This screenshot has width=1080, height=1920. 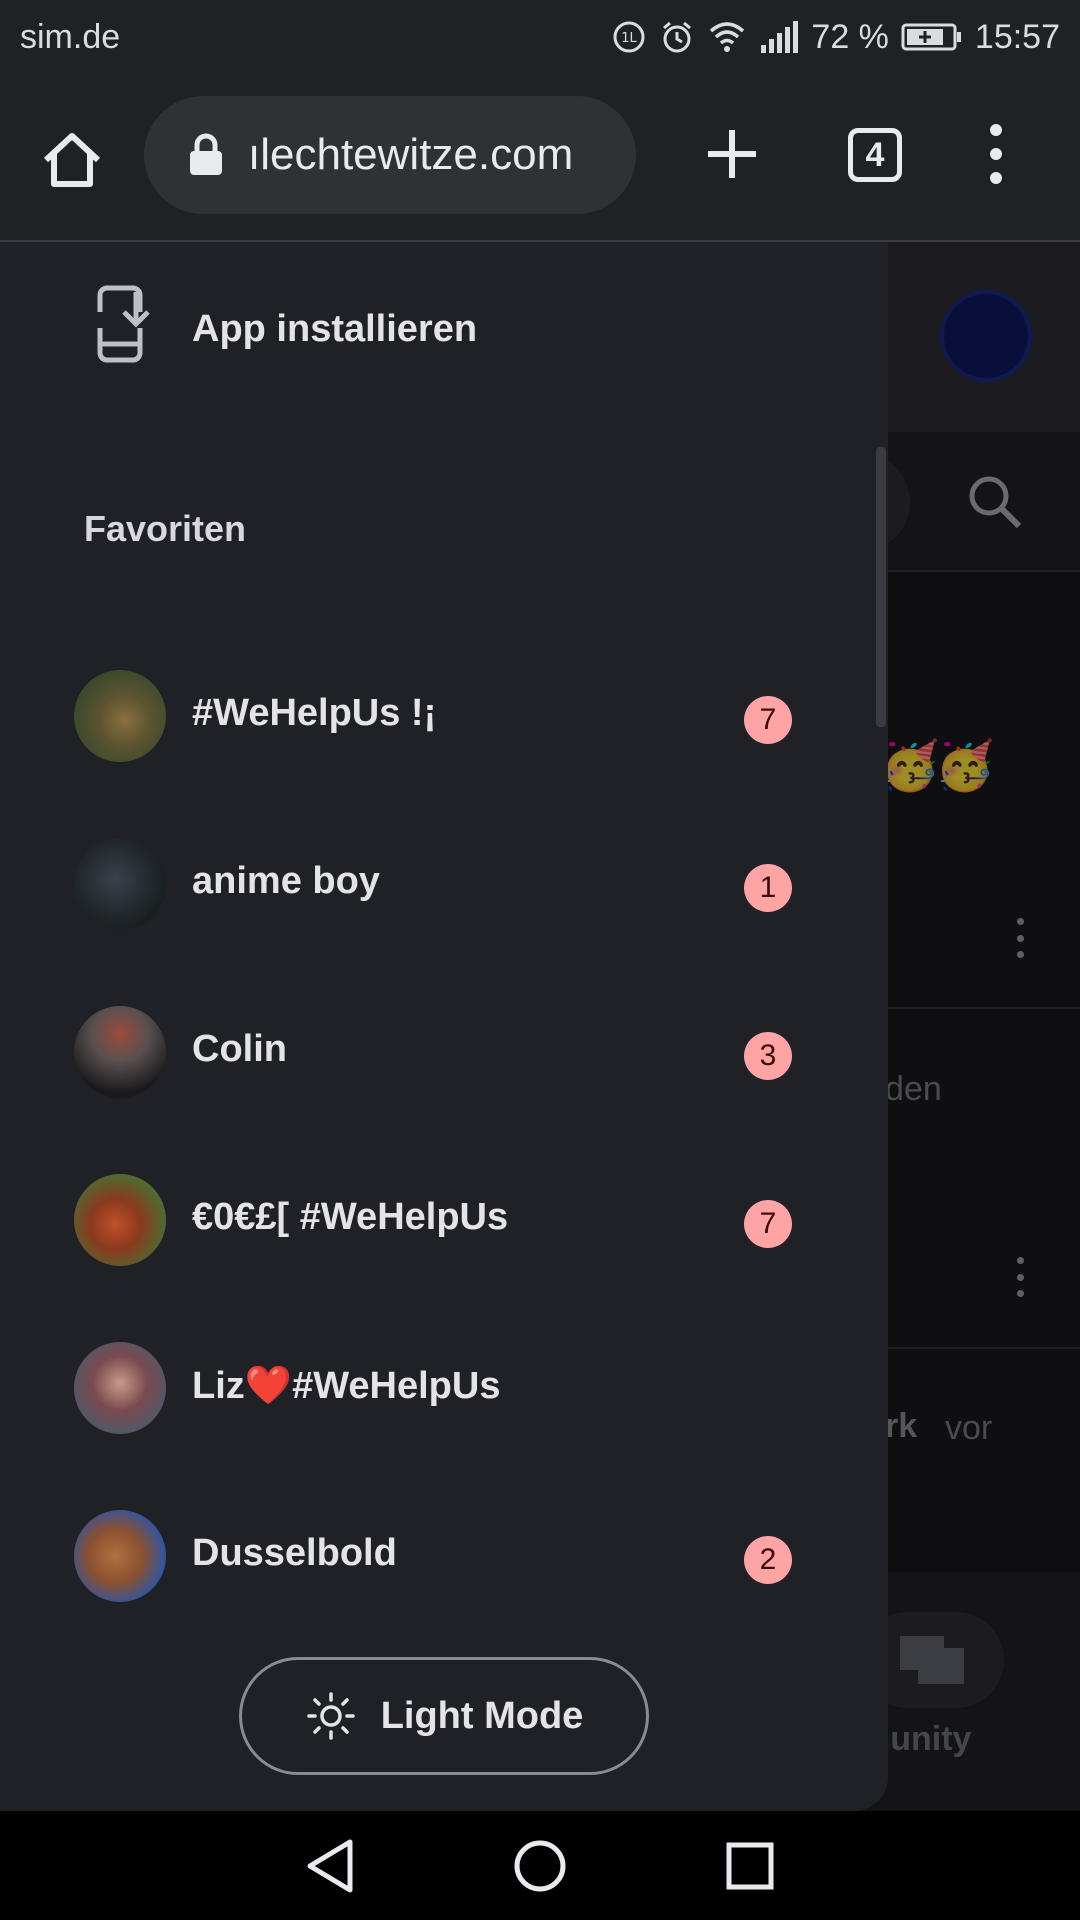 I want to click on favorites-heading: Favoriten, so click(x=165, y=528).